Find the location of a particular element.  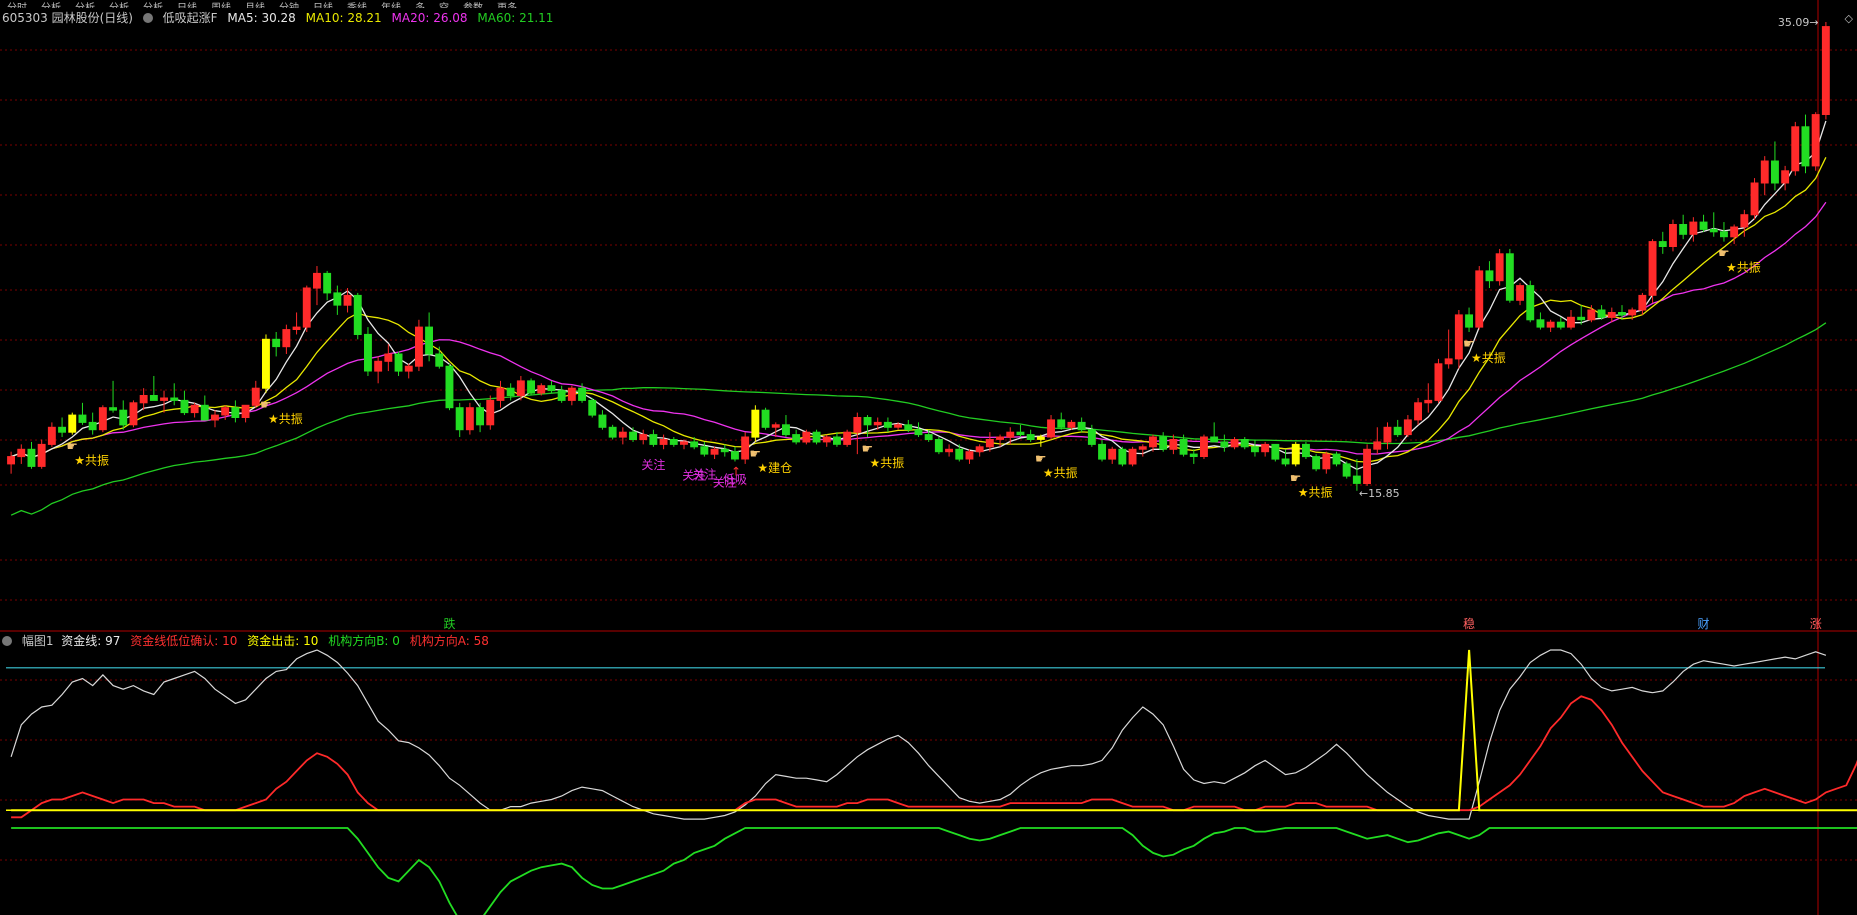

stock-title: 605303 园林股份(日线) is located at coordinates (67, 18).